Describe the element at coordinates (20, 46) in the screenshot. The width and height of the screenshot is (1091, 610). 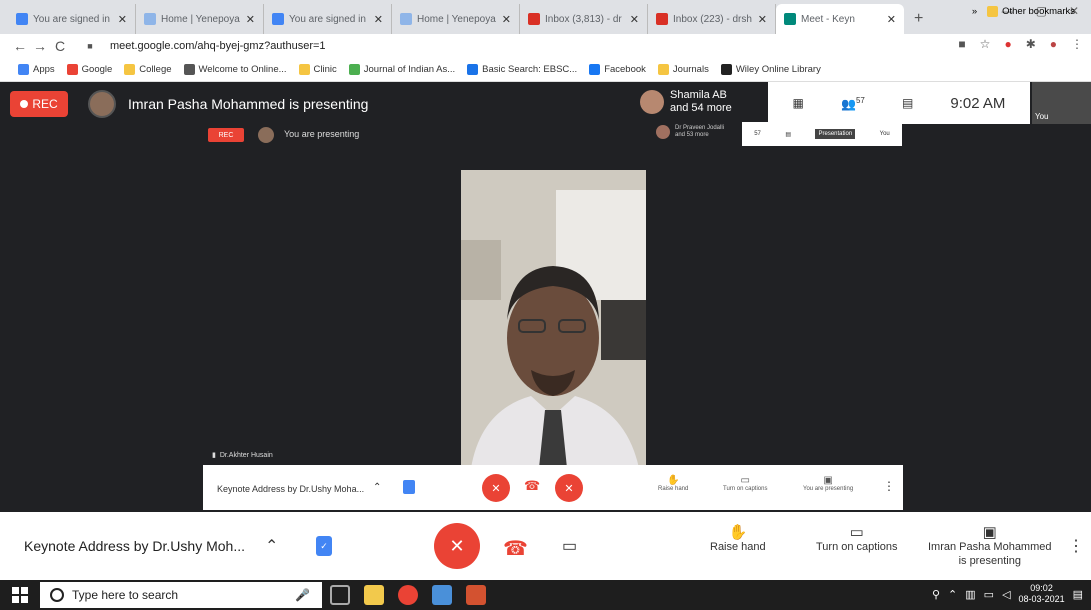
I see `back-icon: ←` at that location.